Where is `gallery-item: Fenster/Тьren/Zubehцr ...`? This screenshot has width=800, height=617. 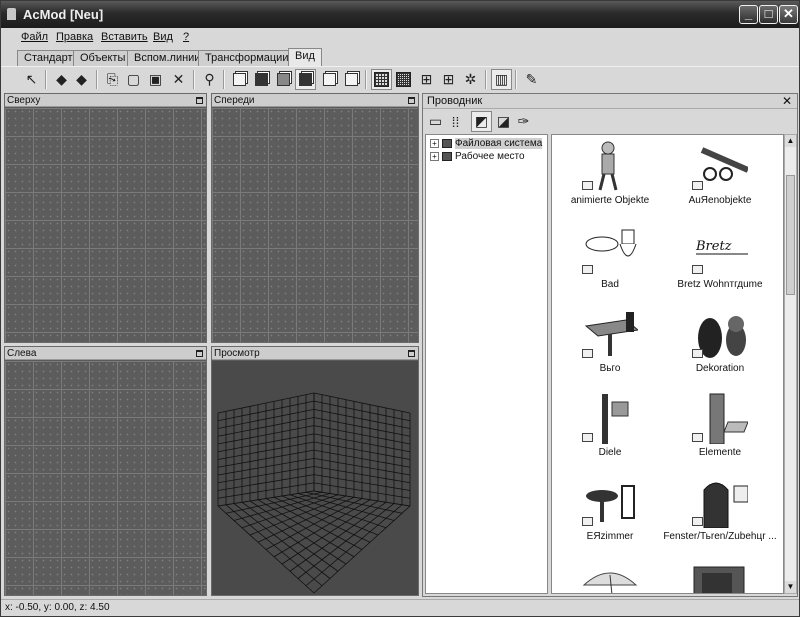
gallery-item: Fenster/Тьren/Zubehцr ... is located at coordinates (720, 515).